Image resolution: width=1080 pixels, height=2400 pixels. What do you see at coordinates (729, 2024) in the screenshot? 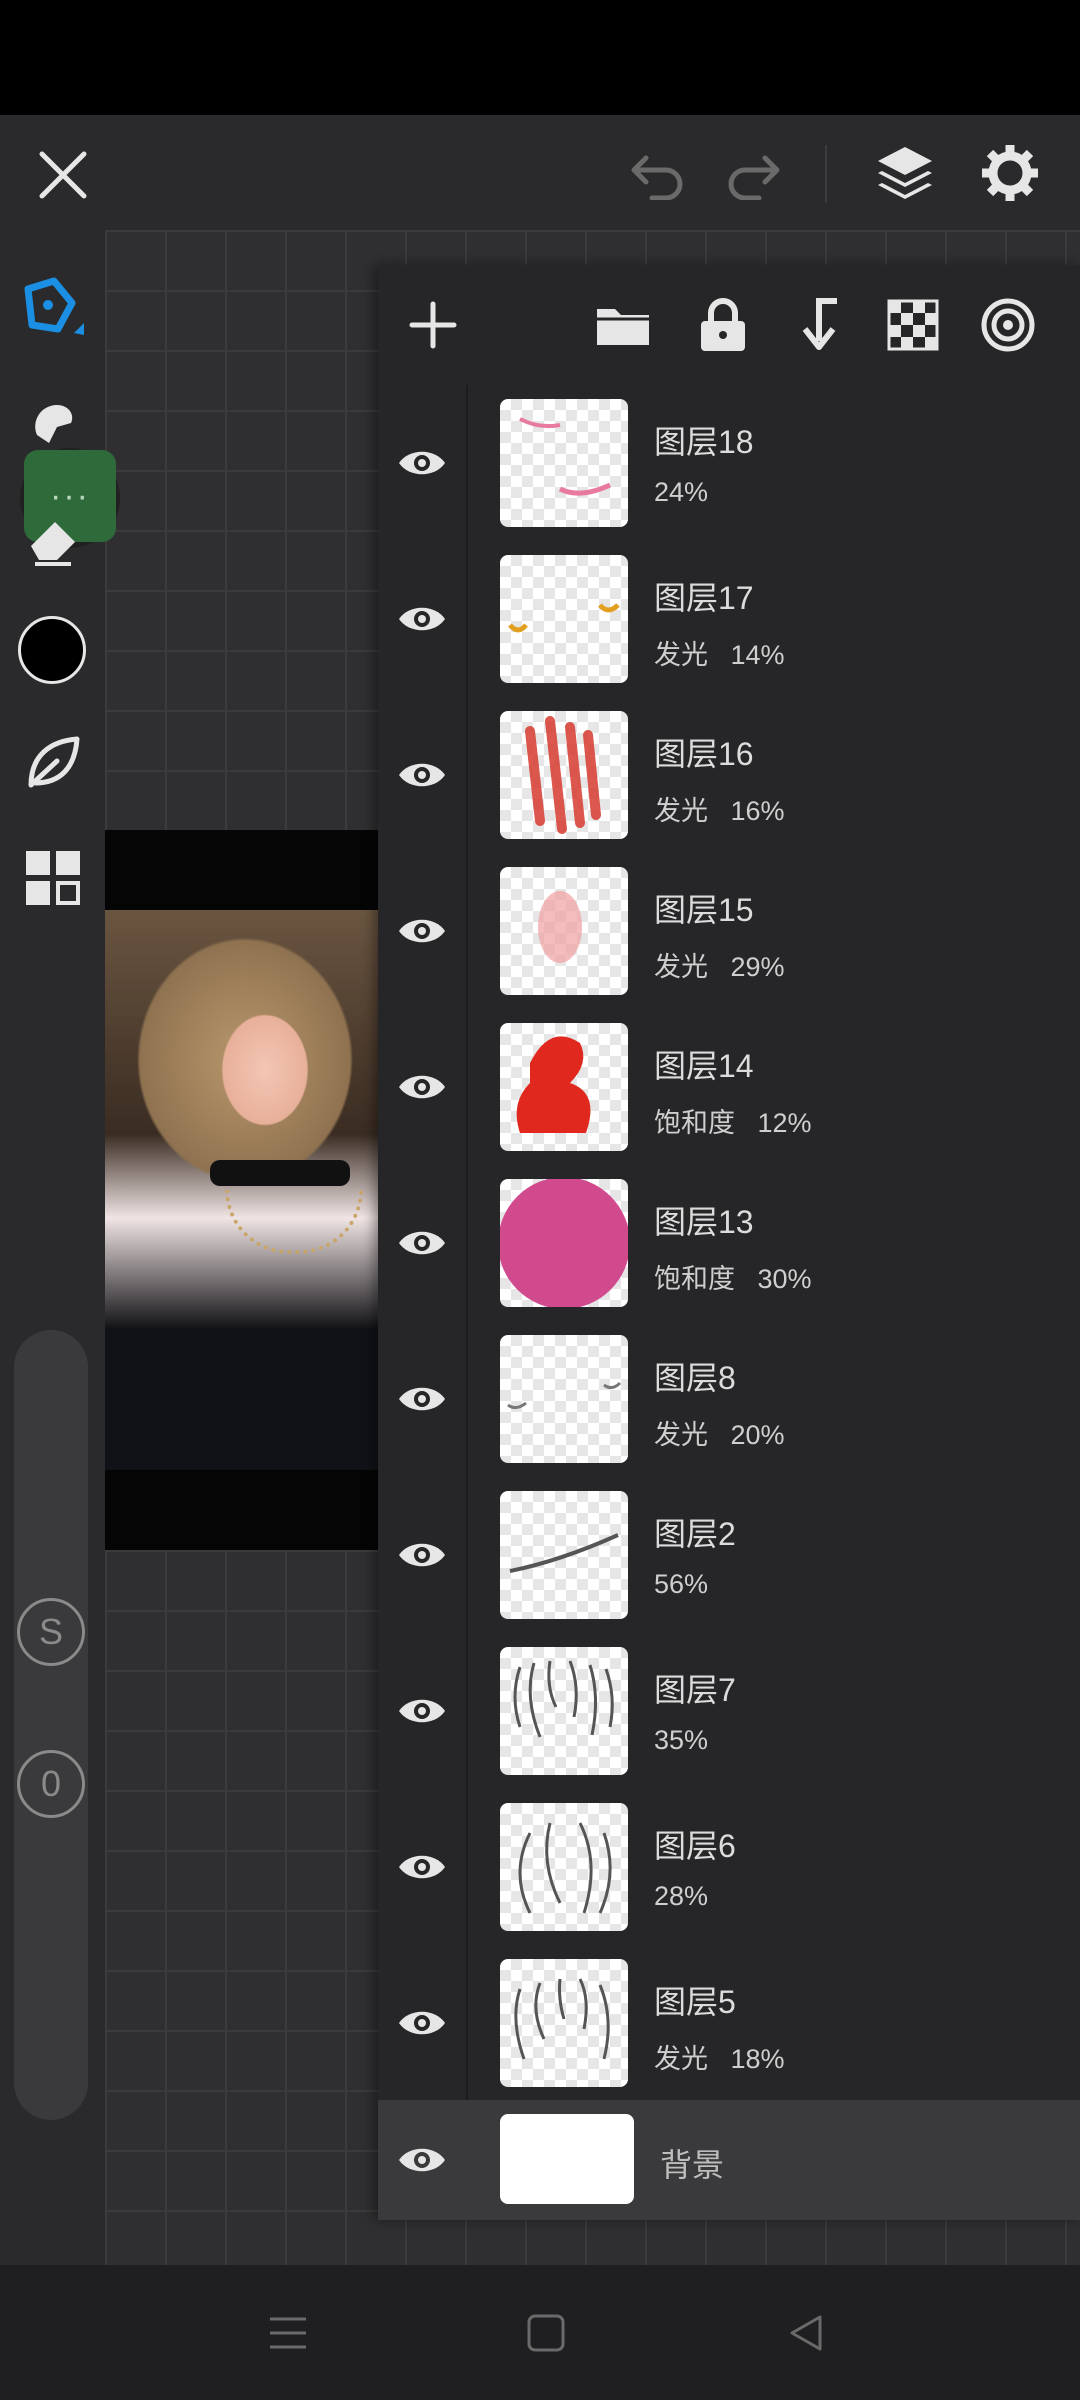
I see `layer-row: 图层5 发光 18%` at bounding box center [729, 2024].